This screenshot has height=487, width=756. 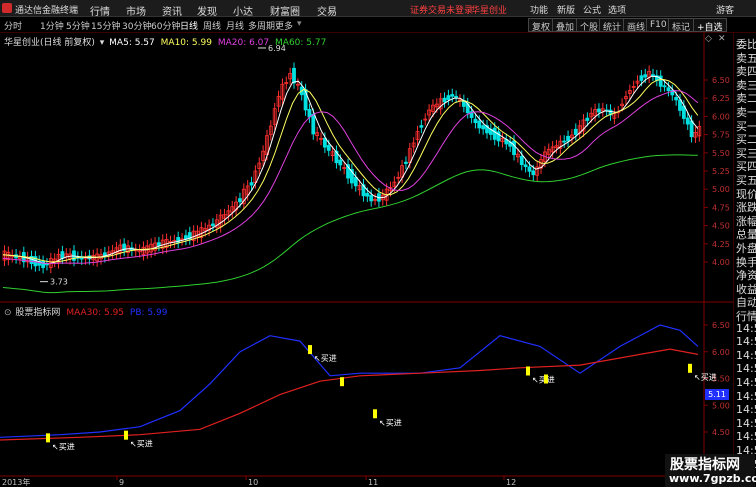 I want to click on y-tick-label: 5.75, so click(x=721, y=135).